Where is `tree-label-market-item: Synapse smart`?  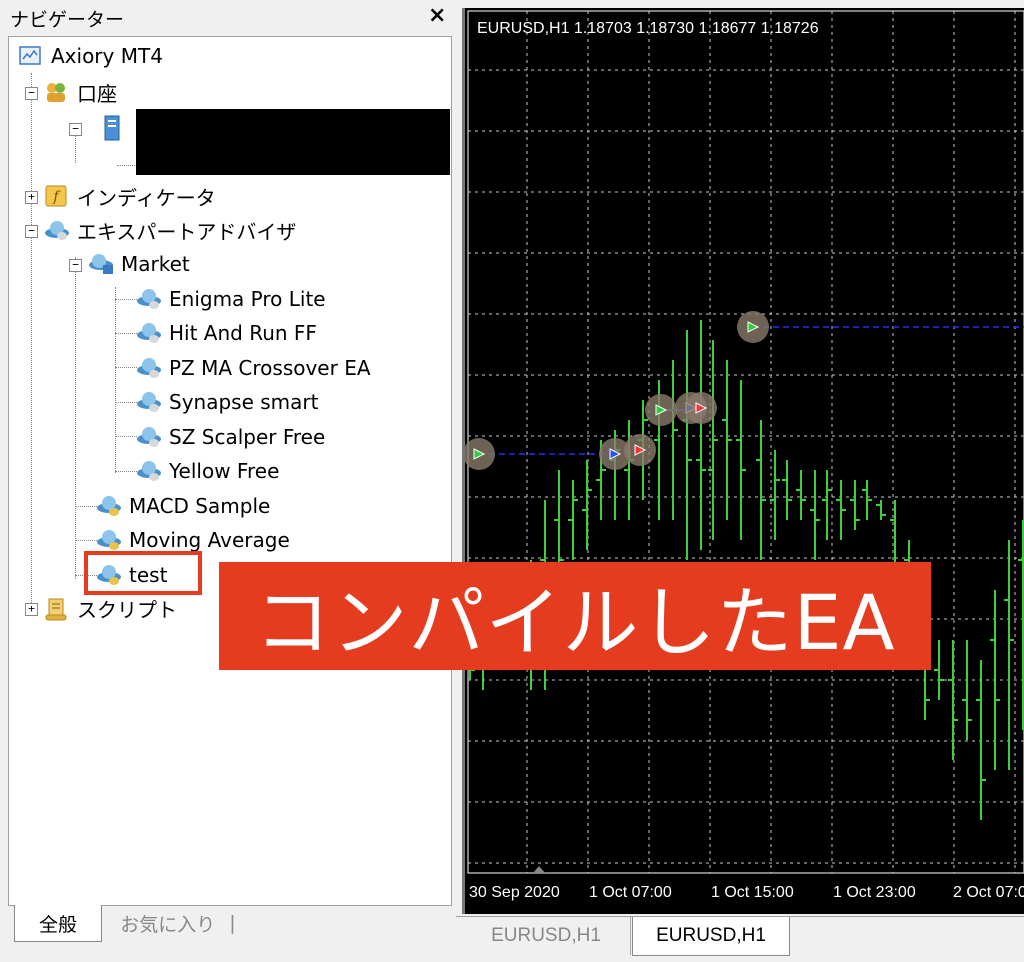
tree-label-market-item: Synapse smart is located at coordinates (244, 402).